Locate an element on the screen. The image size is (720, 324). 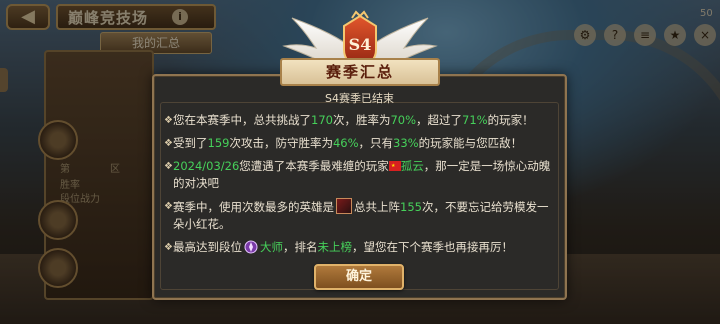
challenge-count: 170 is located at coordinates (322, 120).